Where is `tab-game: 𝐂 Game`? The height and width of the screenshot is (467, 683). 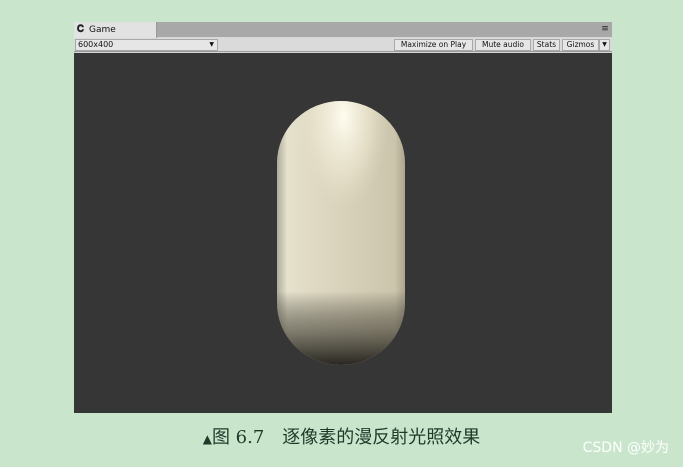
tab-game: 𝐂 Game is located at coordinates (115, 30).